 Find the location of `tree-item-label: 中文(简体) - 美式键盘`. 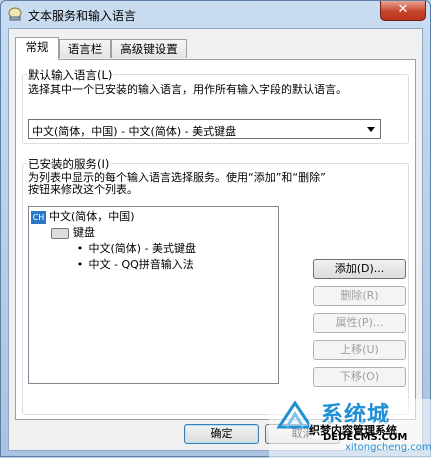

tree-item-label: 中文(简体) - 美式键盘 is located at coordinates (142, 248).